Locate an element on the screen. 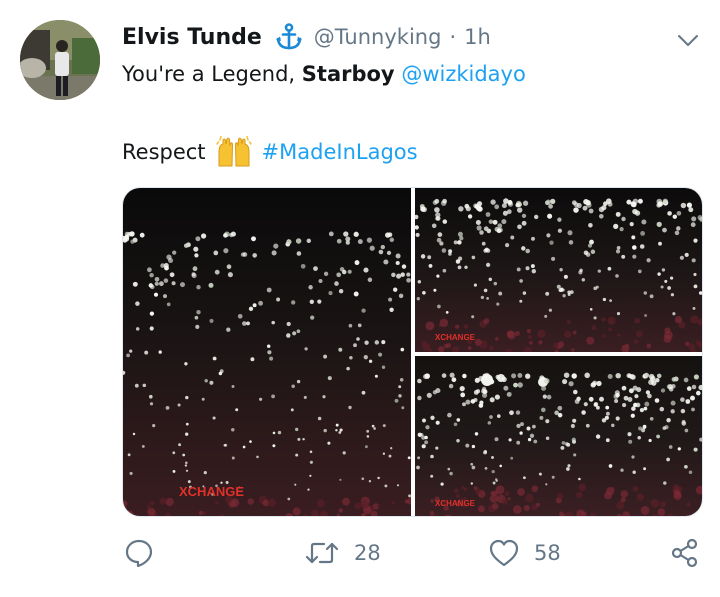 This screenshot has width=720, height=597. author-handle: @Tunnyking is located at coordinates (378, 37).